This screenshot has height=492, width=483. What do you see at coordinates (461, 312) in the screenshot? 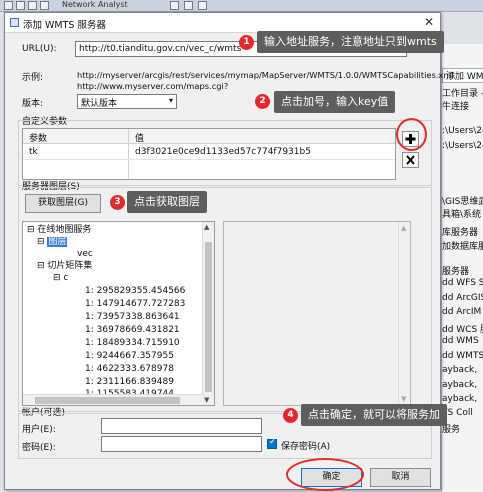
I see `catalog-line: dd ArcIM` at bounding box center [461, 312].